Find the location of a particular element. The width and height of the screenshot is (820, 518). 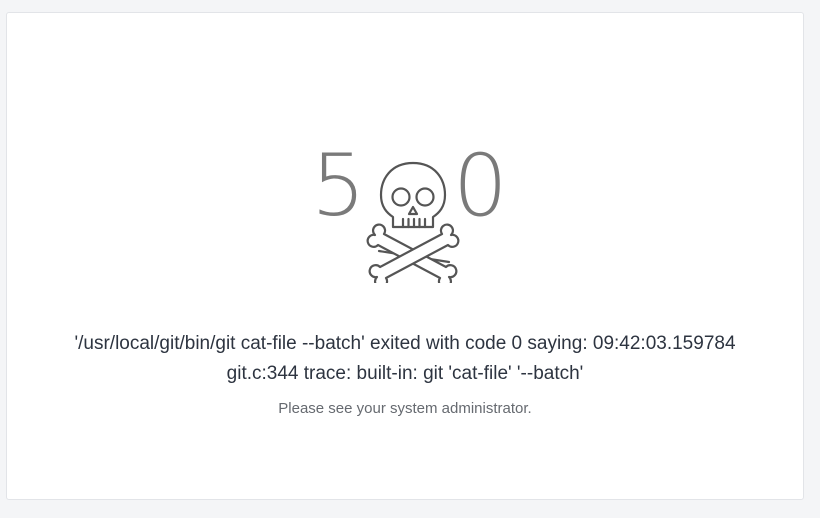

error-code-digit-five: 5 is located at coordinates (338, 186).